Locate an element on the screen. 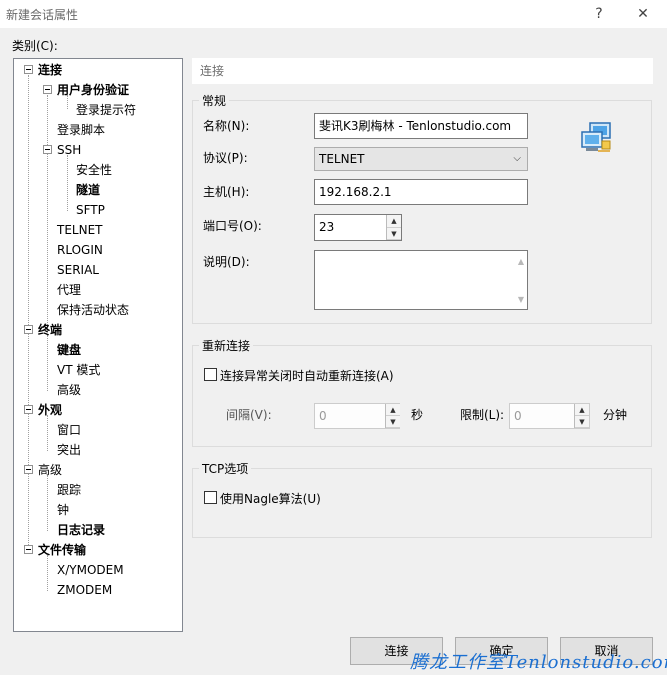 The height and width of the screenshot is (675, 667). nagle-checkbox is located at coordinates (210, 497).